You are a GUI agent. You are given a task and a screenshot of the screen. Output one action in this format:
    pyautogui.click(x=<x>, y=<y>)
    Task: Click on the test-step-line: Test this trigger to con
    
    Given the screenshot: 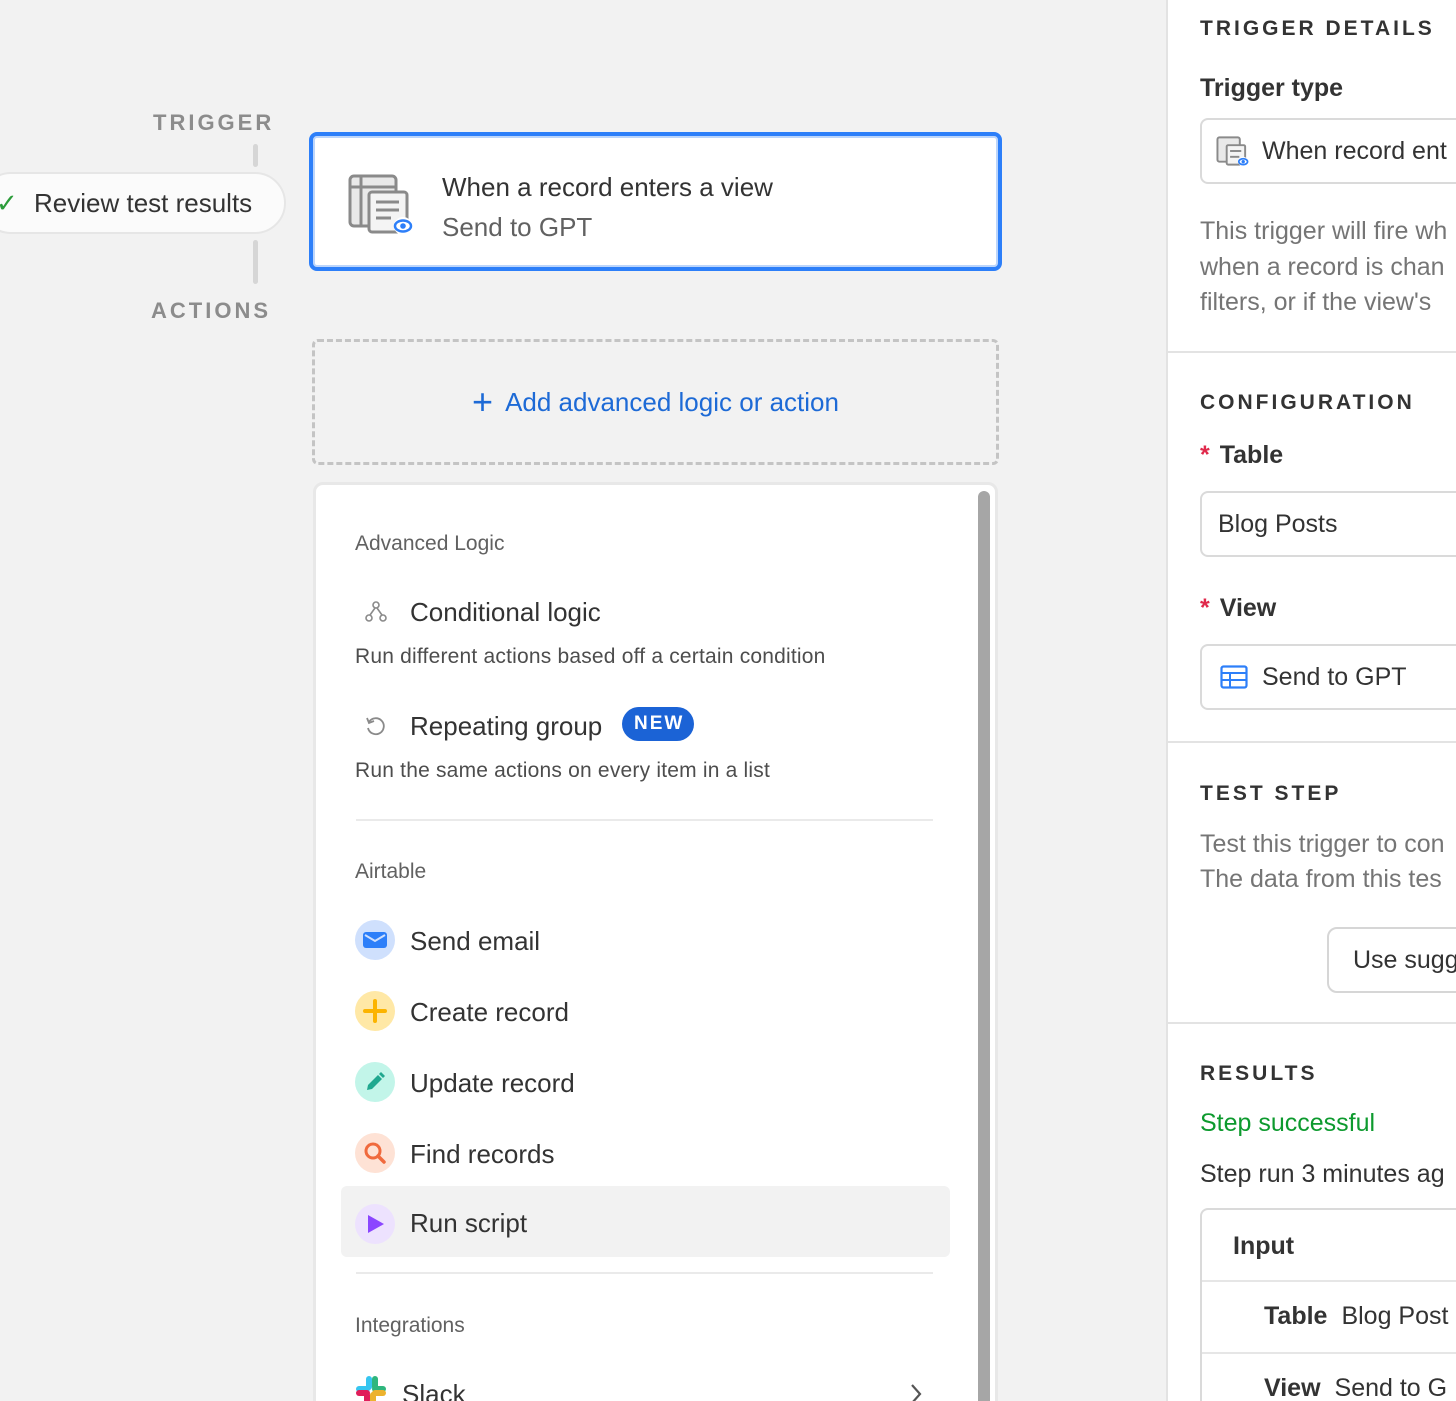 What is the action you would take?
    pyautogui.click(x=1322, y=844)
    